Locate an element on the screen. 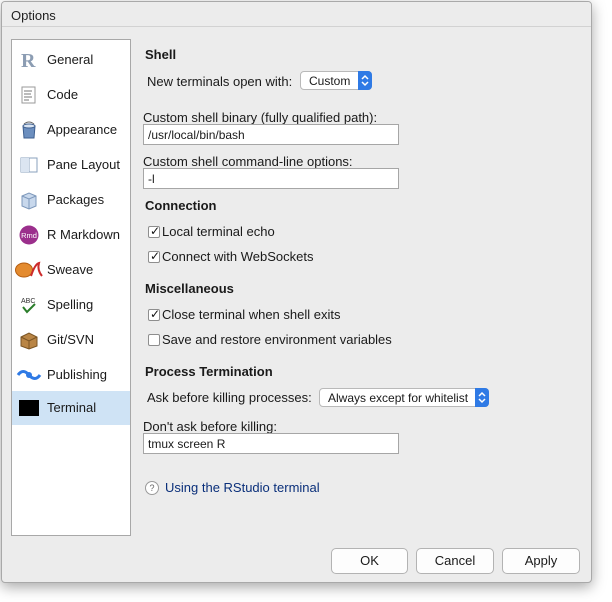  sidebar-item-label: General is located at coordinates (70, 59).